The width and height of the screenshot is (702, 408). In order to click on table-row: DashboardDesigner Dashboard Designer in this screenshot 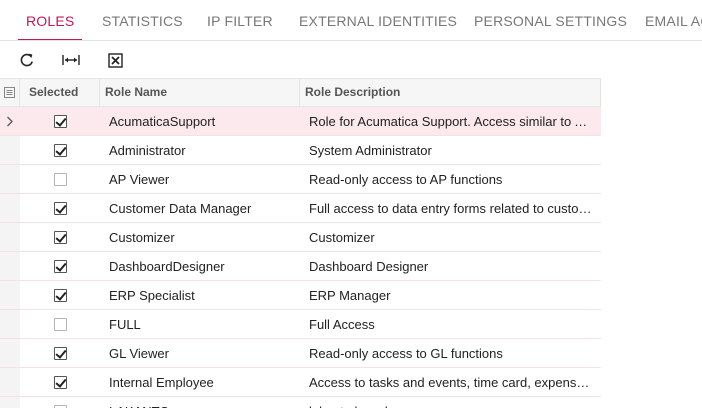, I will do `click(300, 266)`.